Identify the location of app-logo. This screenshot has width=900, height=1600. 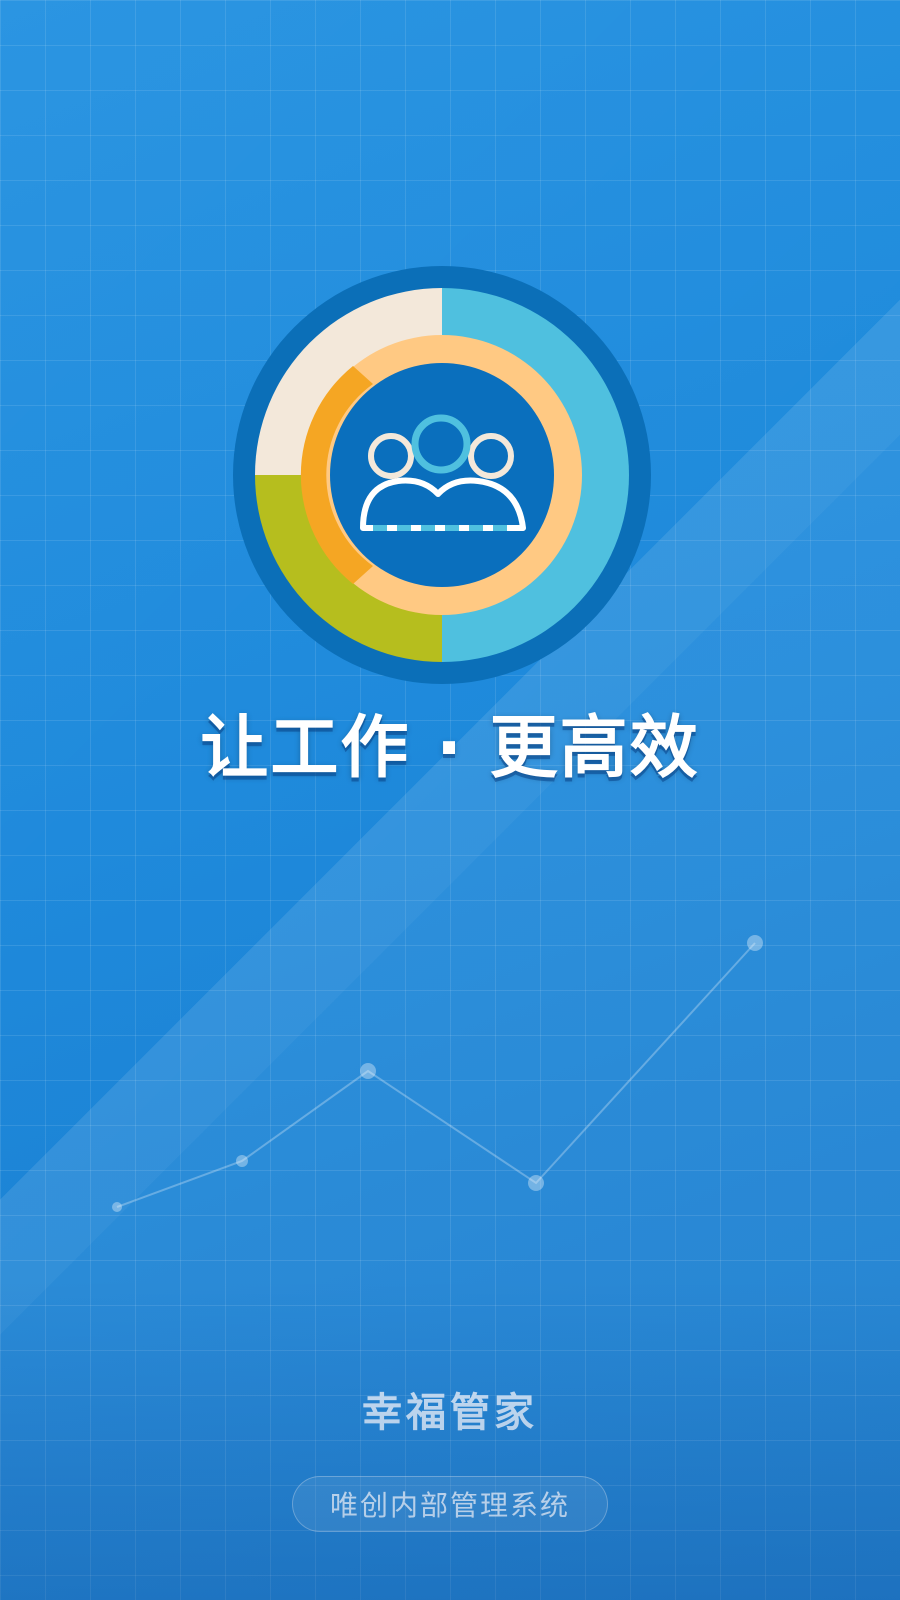
(442, 475).